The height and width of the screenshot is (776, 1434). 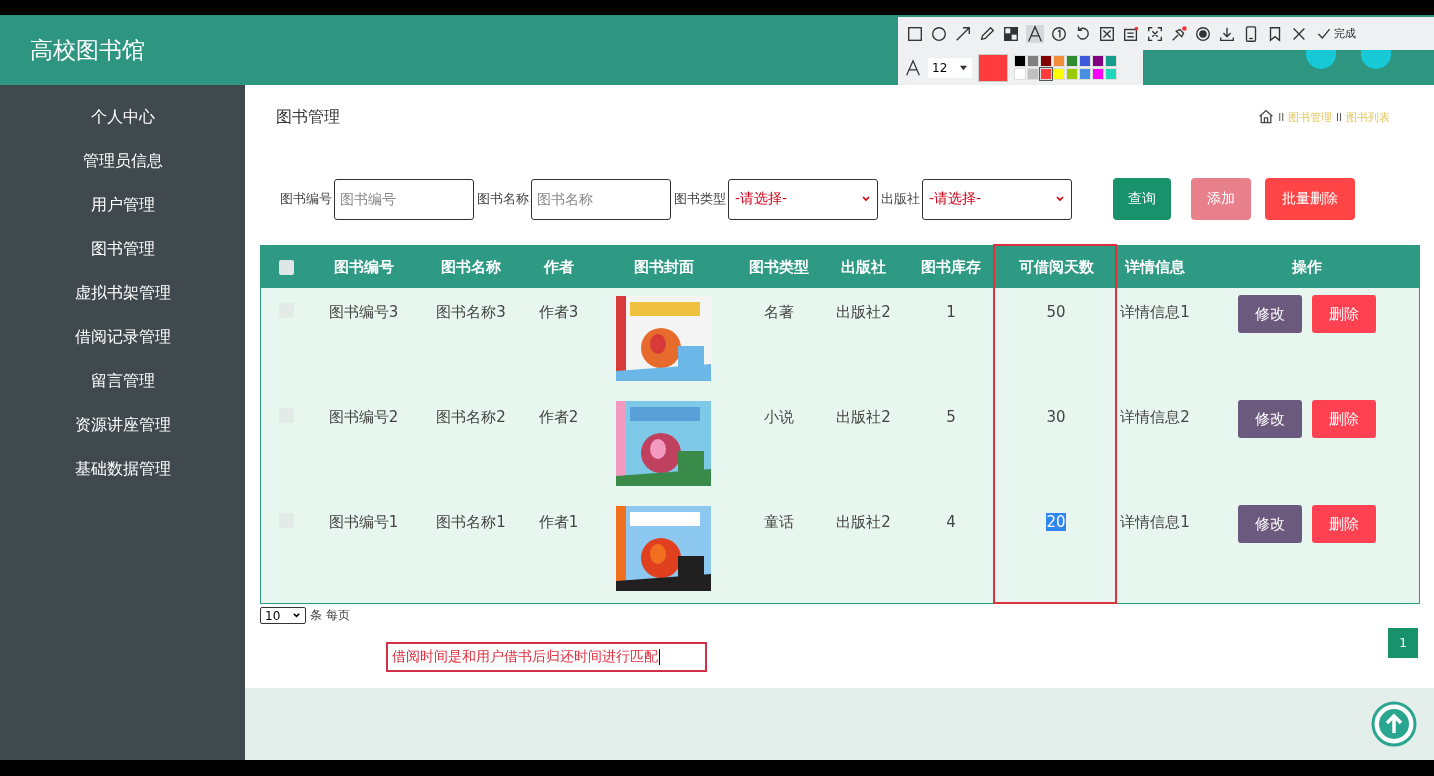 I want to click on sidebar-item: 留言管理, so click(x=122, y=381).